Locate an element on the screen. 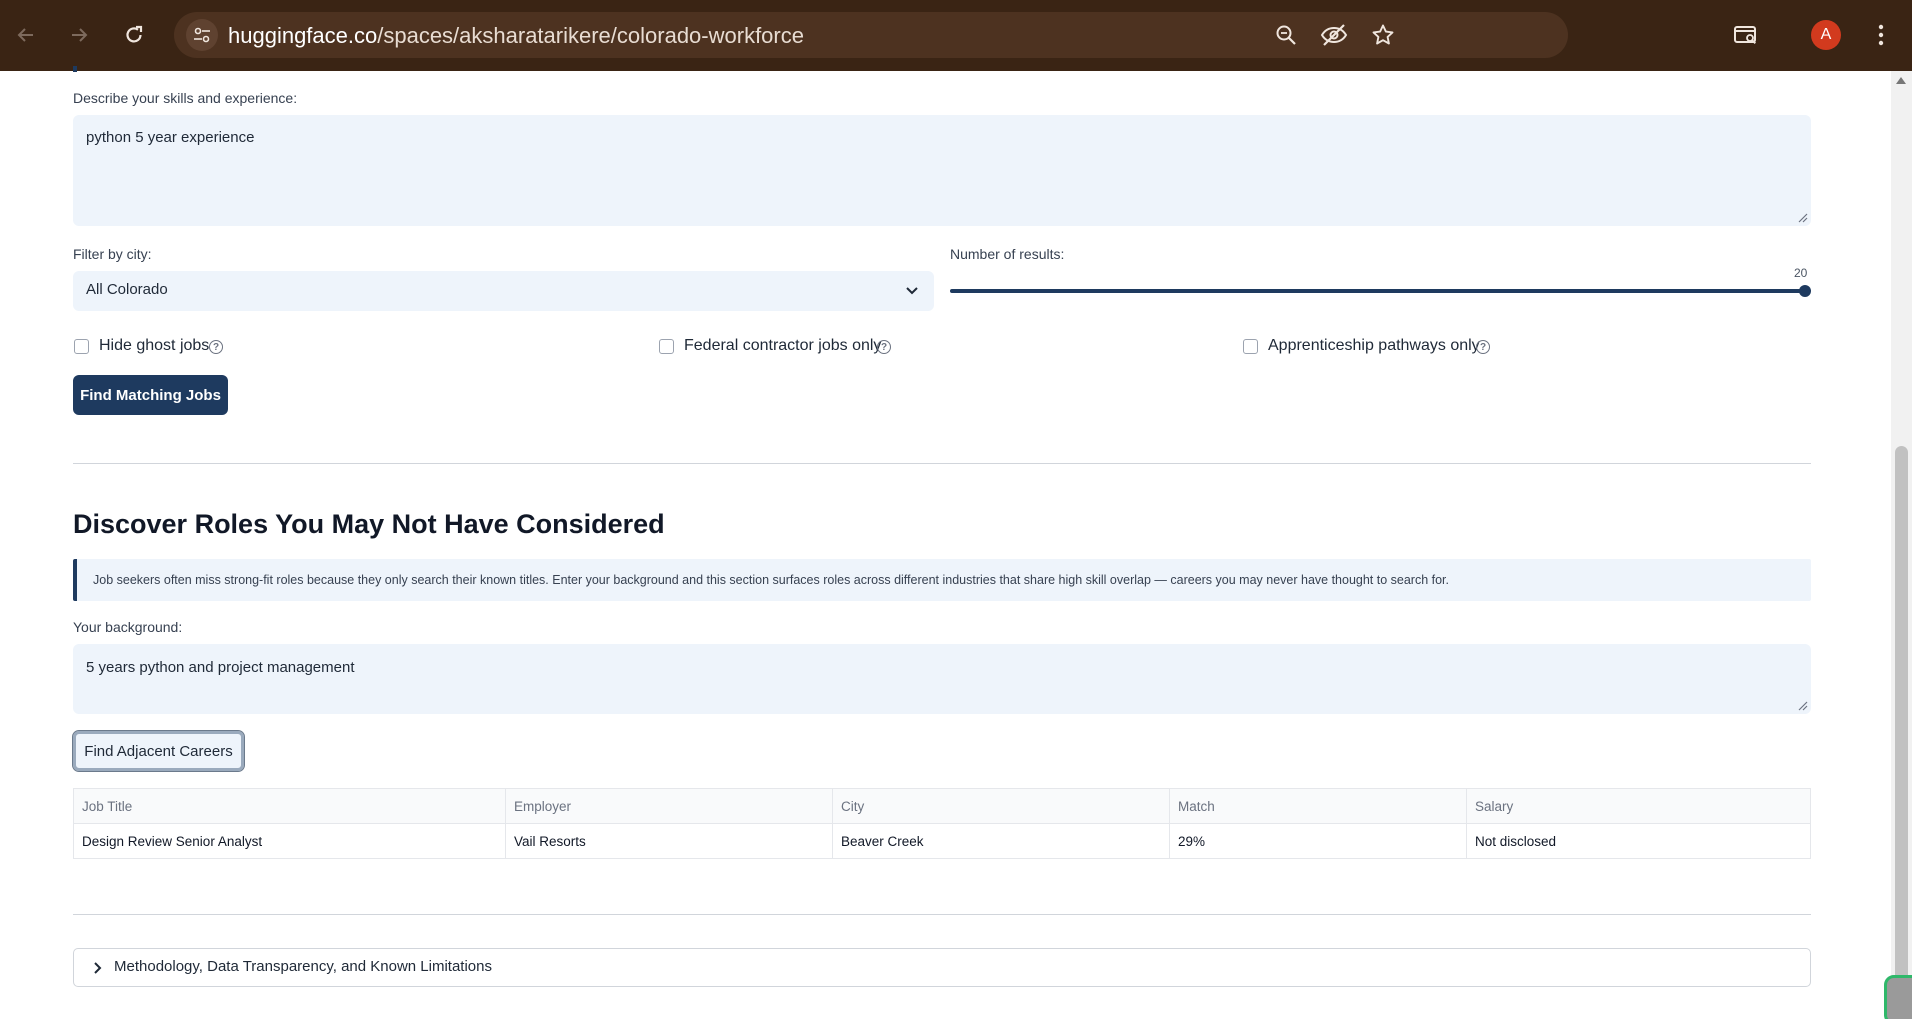 The height and width of the screenshot is (1019, 1912). skills-value: python 5 year experience is located at coordinates (170, 137).